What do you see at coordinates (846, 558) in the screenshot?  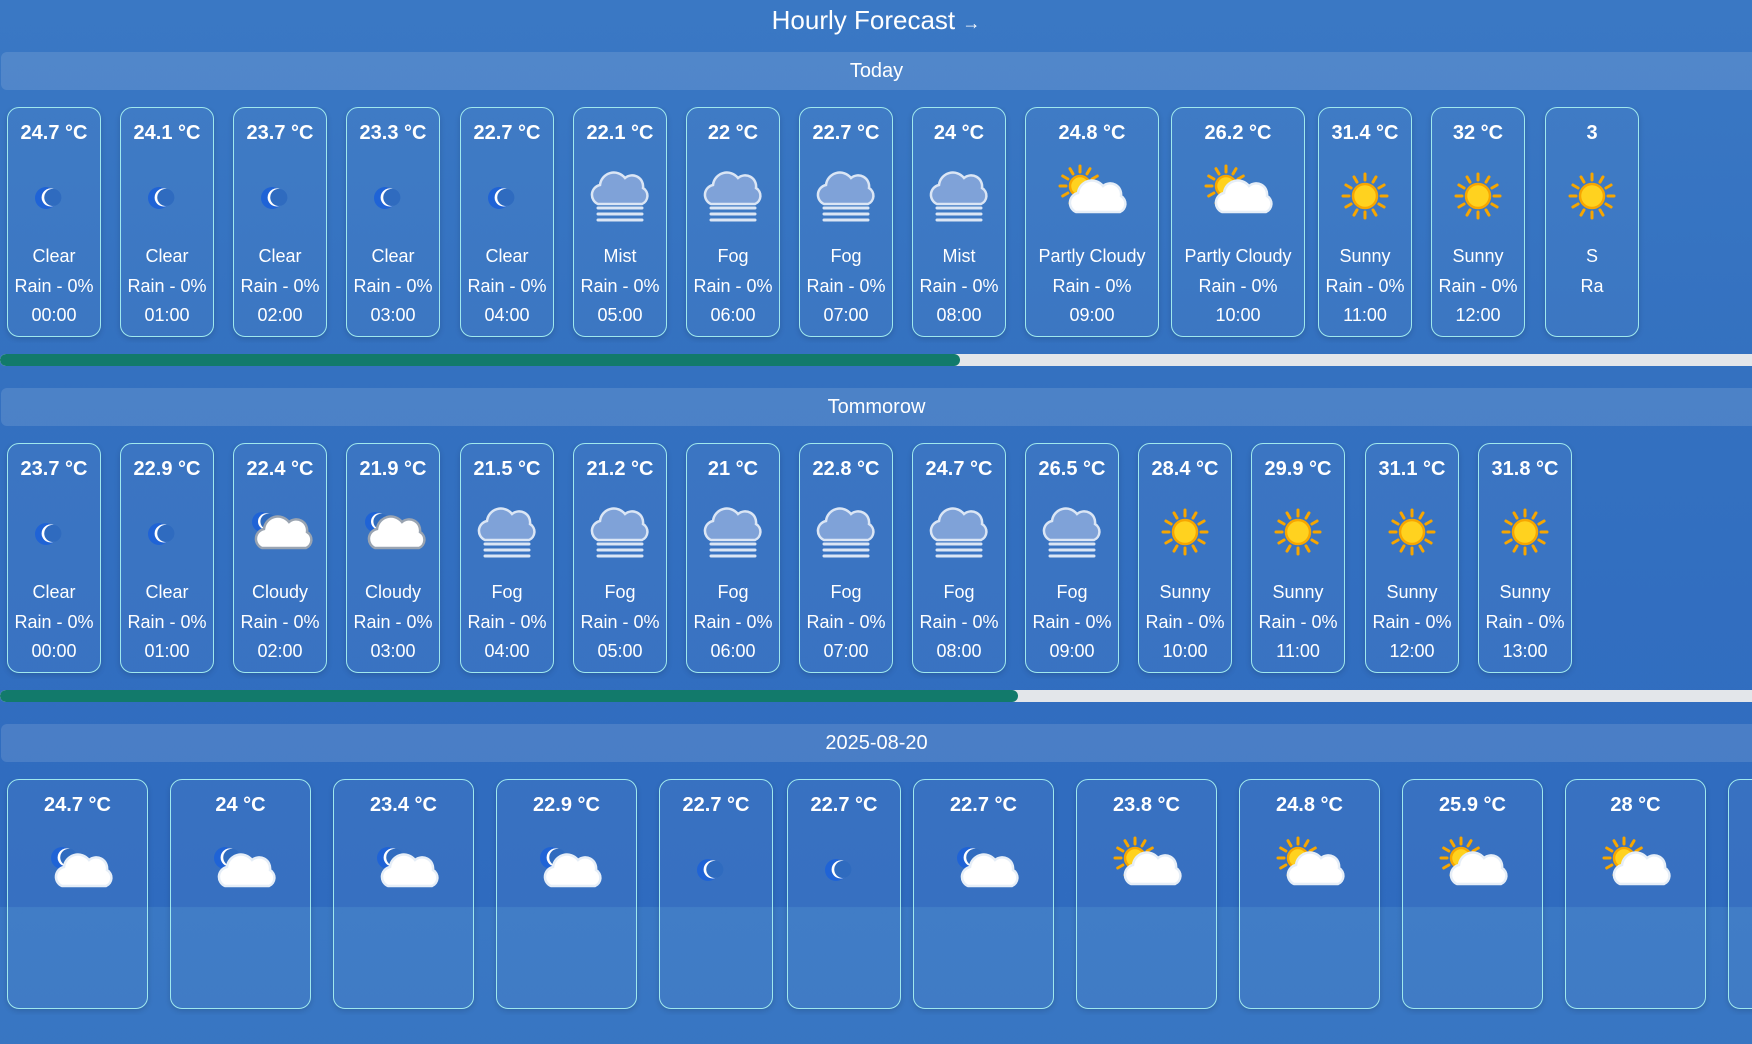 I see `hour-card: 22.8 °C Fog Rain - 0% 07:00` at bounding box center [846, 558].